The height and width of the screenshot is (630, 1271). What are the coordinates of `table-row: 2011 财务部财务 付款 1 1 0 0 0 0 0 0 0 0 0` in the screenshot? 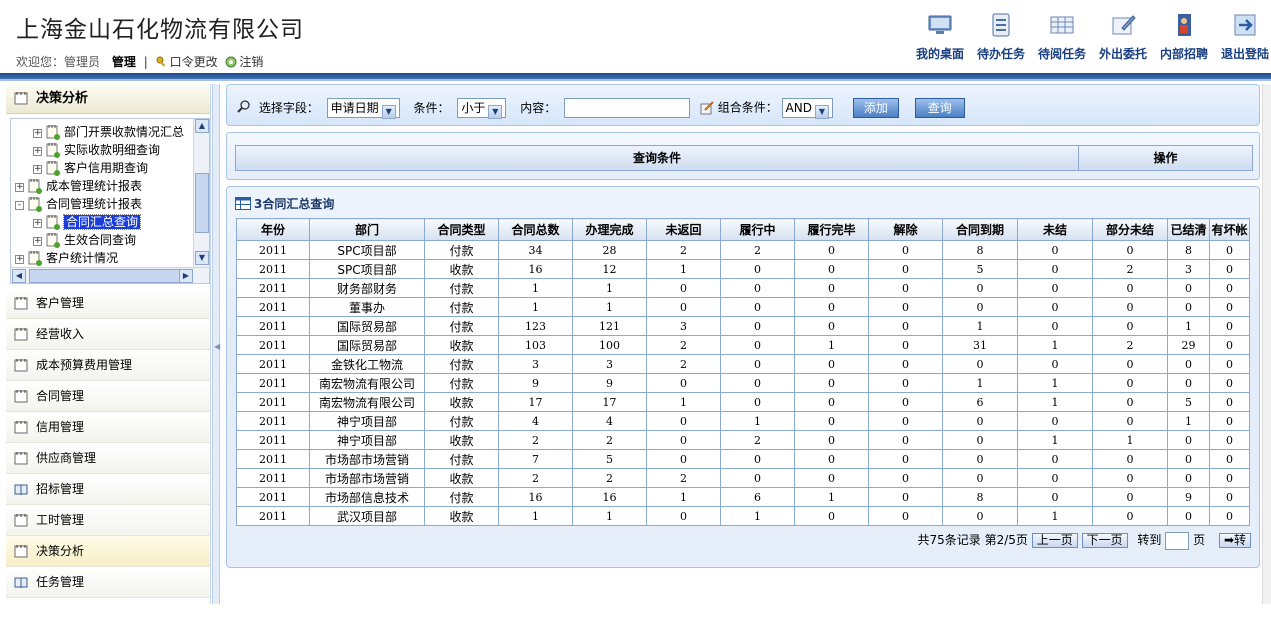 It's located at (743, 288).